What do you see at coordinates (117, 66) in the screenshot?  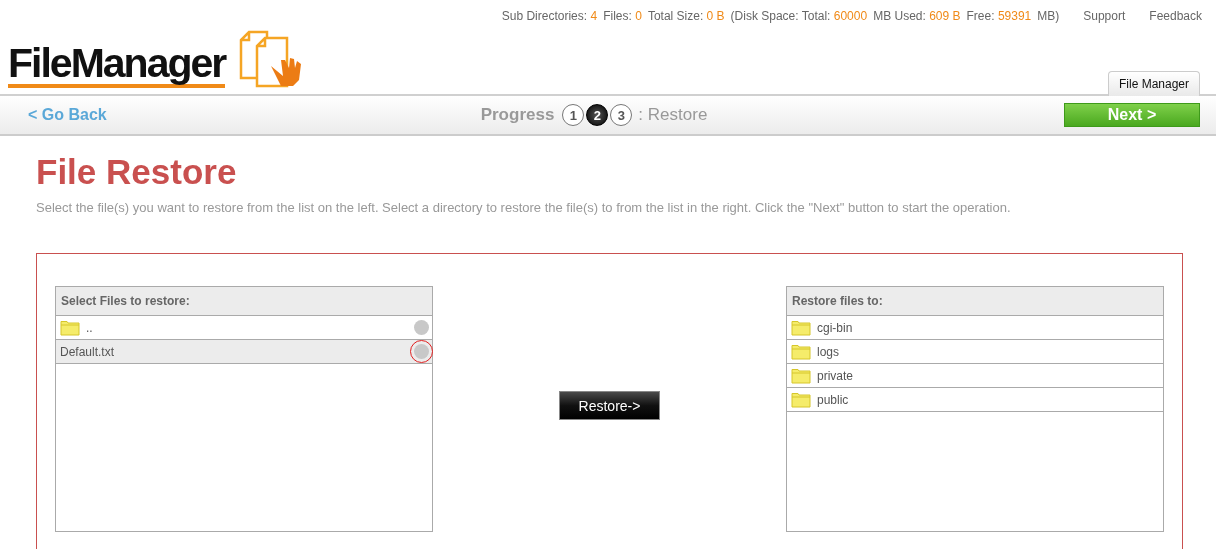 I see `logo-text: FileManager` at bounding box center [117, 66].